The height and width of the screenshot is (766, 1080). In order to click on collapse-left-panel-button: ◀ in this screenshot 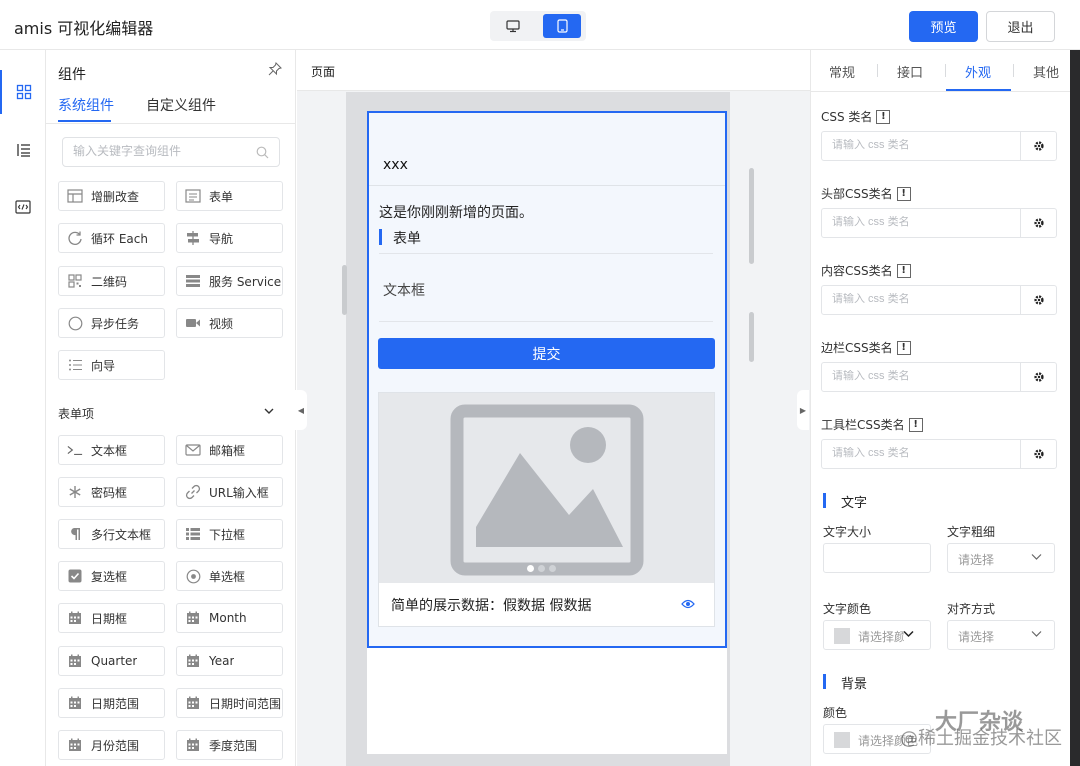, I will do `click(301, 410)`.